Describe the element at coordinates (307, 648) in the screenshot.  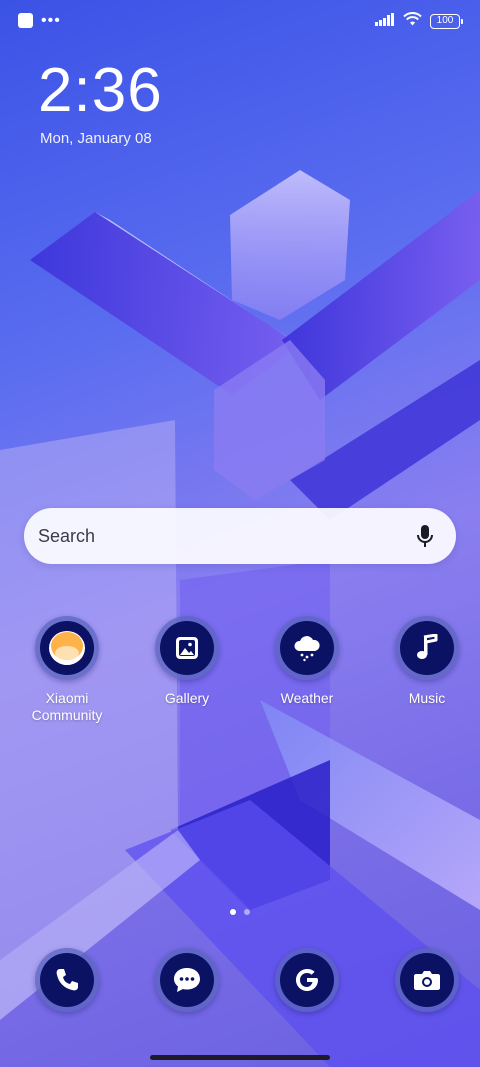
I see `weather-icon` at that location.